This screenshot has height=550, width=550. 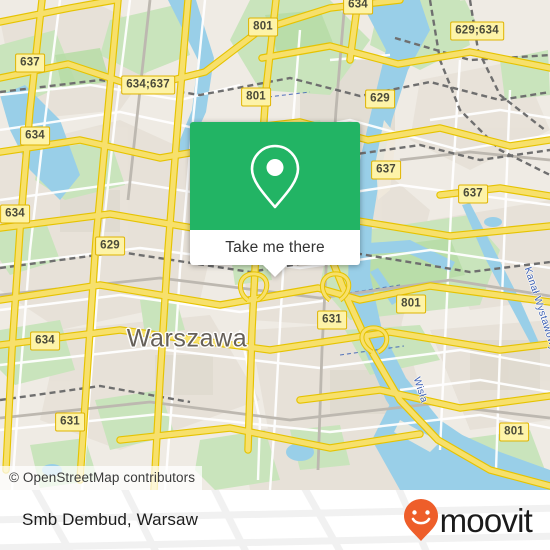 What do you see at coordinates (110, 519) in the screenshot?
I see `footer-place-title: Smb Dembud, Warsaw` at bounding box center [110, 519].